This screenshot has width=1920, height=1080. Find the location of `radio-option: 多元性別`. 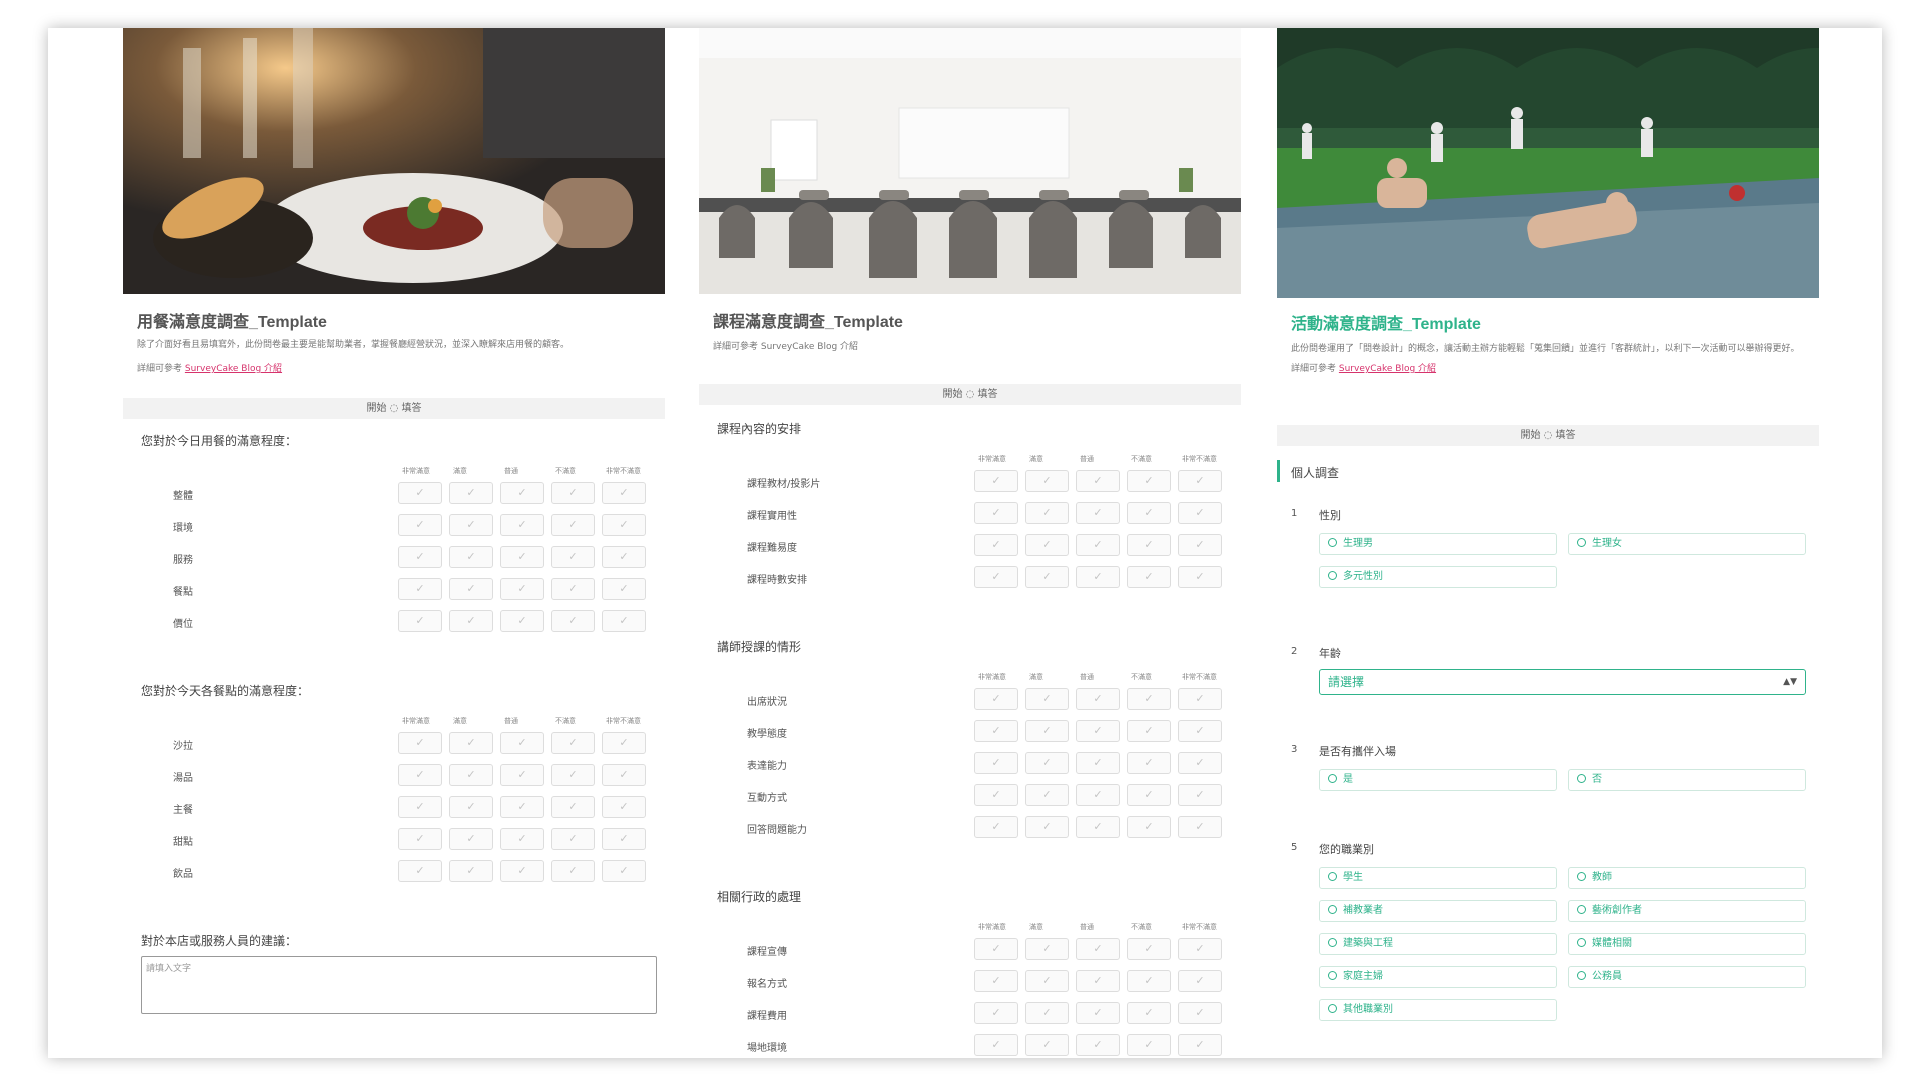

radio-option: 多元性別 is located at coordinates (1438, 577).